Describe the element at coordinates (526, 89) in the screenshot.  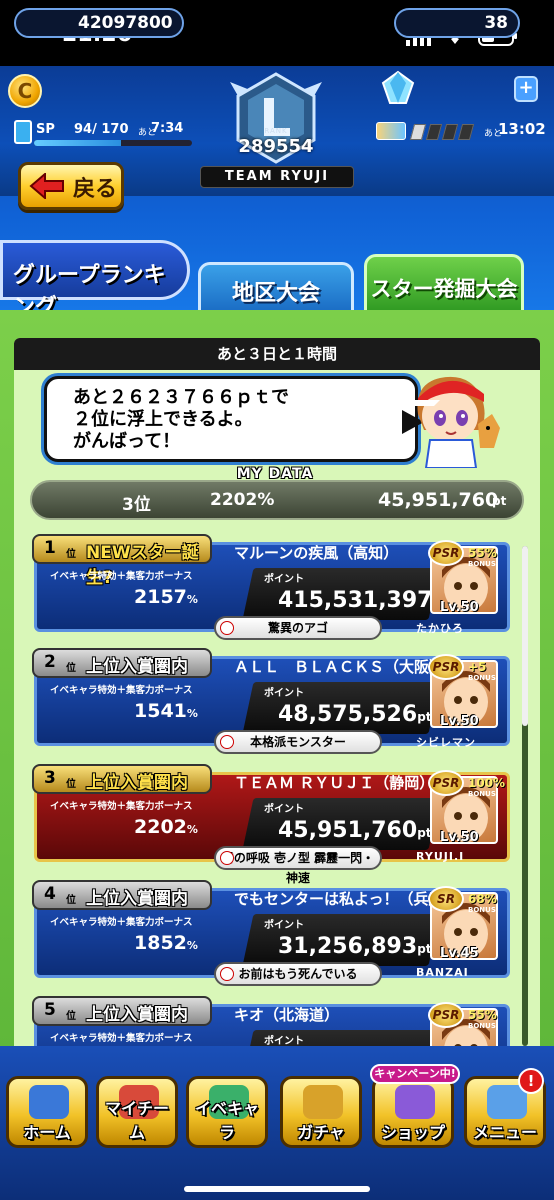
I see `add-gem-button: +` at that location.